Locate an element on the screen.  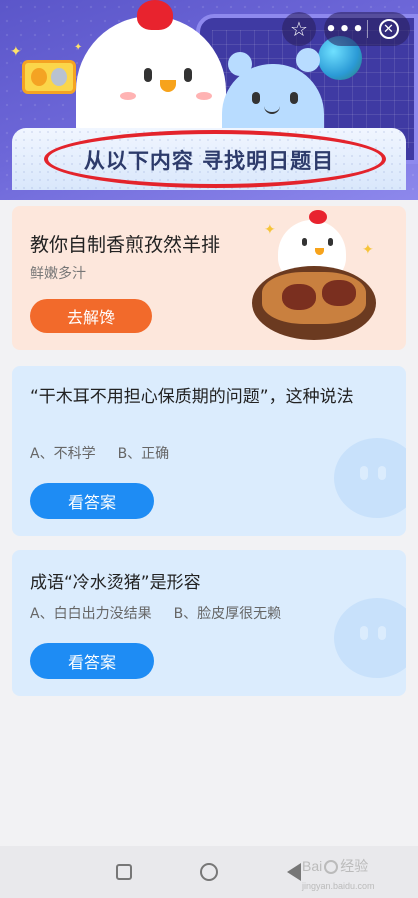
circle-icon is located at coordinates (209, 872).